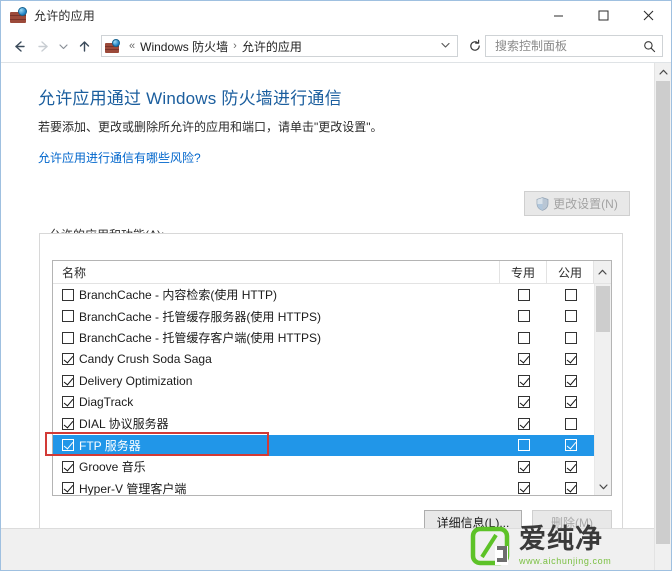 This screenshot has width=672, height=571. Describe the element at coordinates (649, 46) in the screenshot. I see `search-icon` at that location.